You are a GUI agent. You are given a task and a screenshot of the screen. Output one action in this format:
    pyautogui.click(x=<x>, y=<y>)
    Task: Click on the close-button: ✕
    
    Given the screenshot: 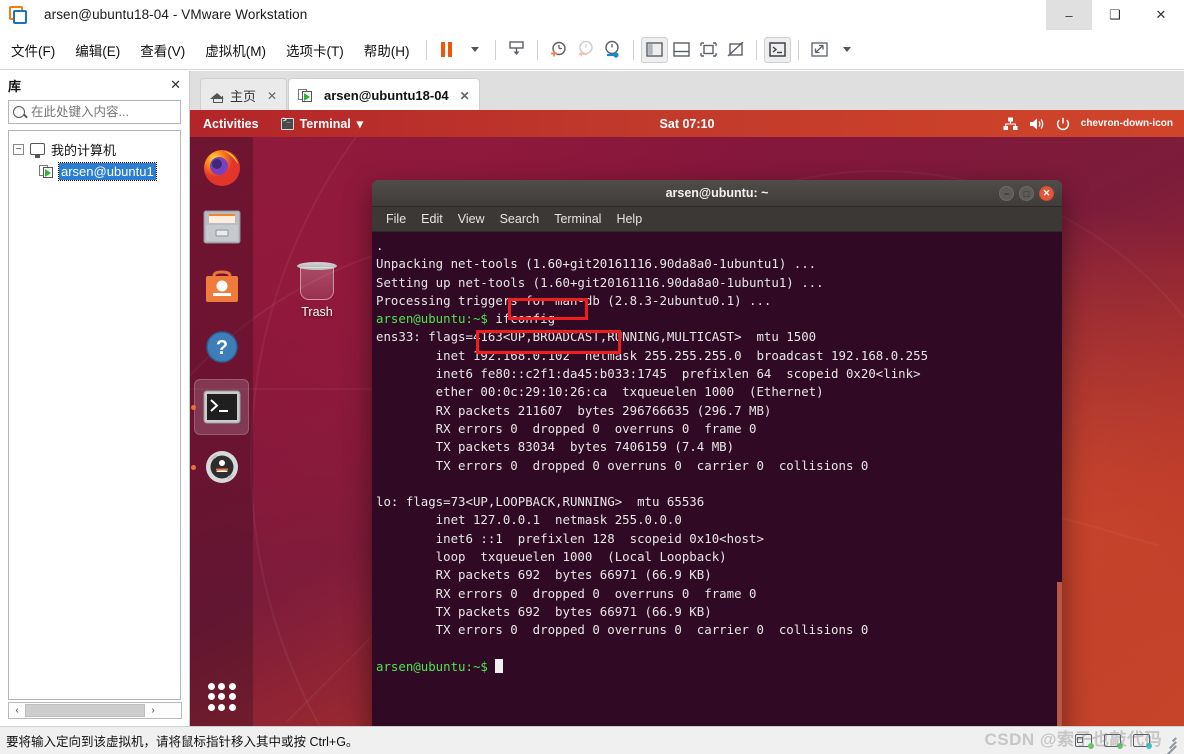 What is the action you would take?
    pyautogui.click(x=1161, y=15)
    